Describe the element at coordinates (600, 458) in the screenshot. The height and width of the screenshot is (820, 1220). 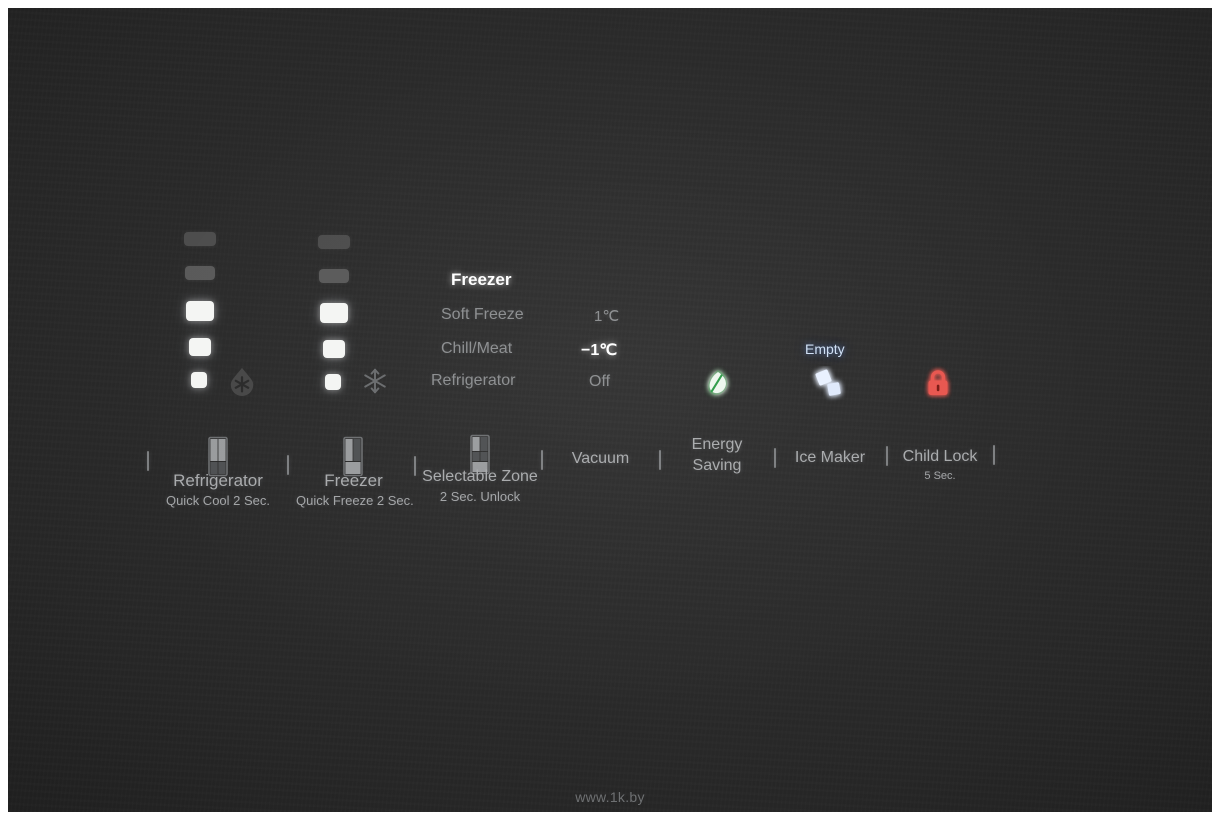
I see `vacuum-button-title: Vacuum` at that location.